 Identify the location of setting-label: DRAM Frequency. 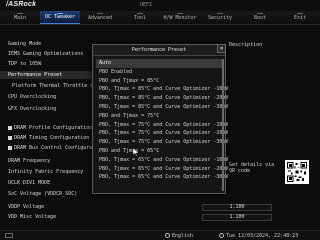
(29, 161).